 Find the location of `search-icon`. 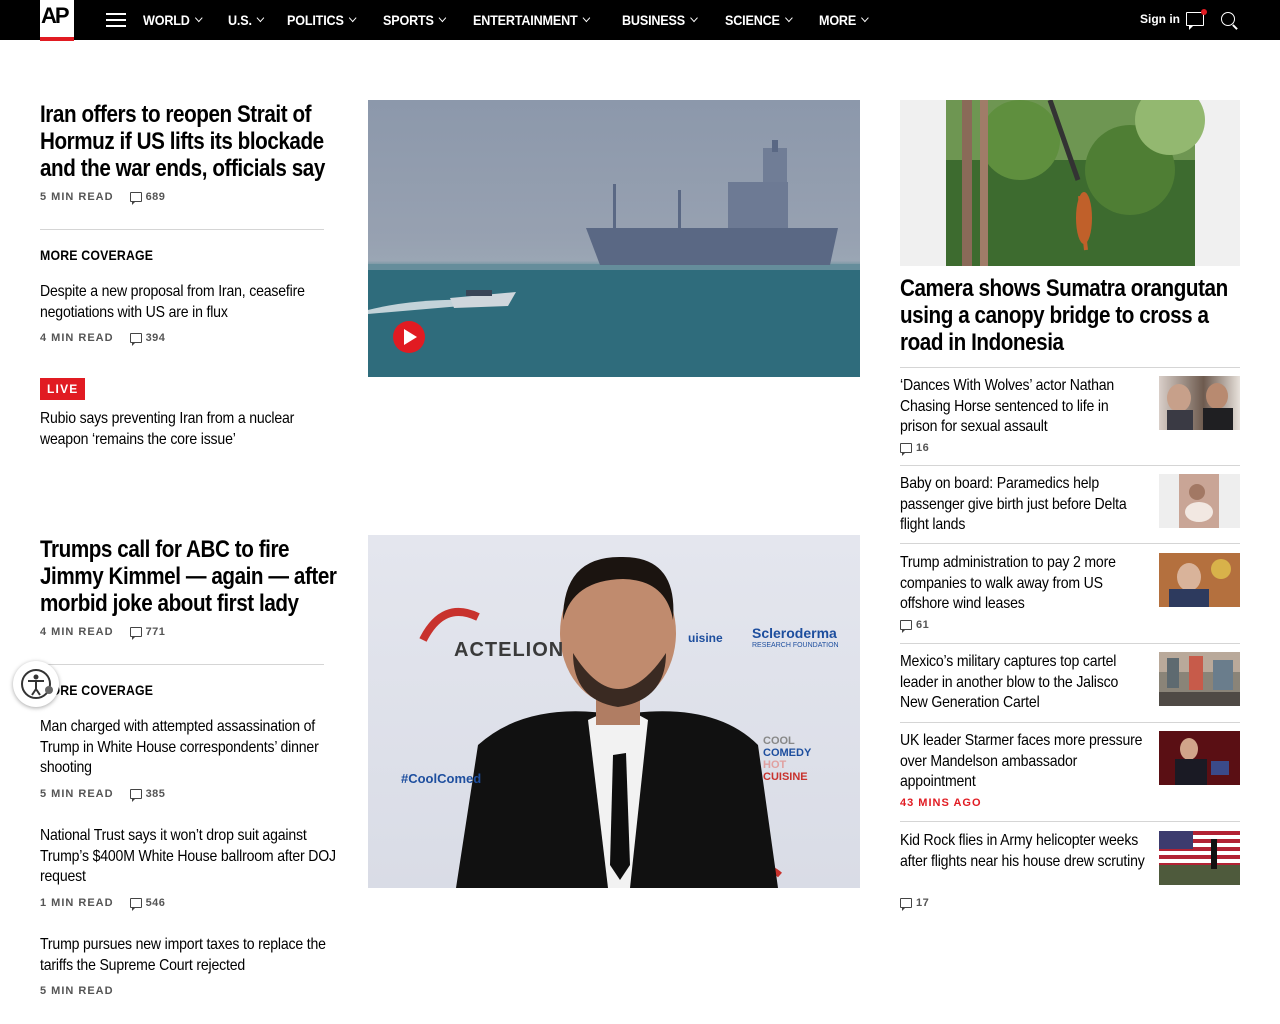

search-icon is located at coordinates (1228, 19).